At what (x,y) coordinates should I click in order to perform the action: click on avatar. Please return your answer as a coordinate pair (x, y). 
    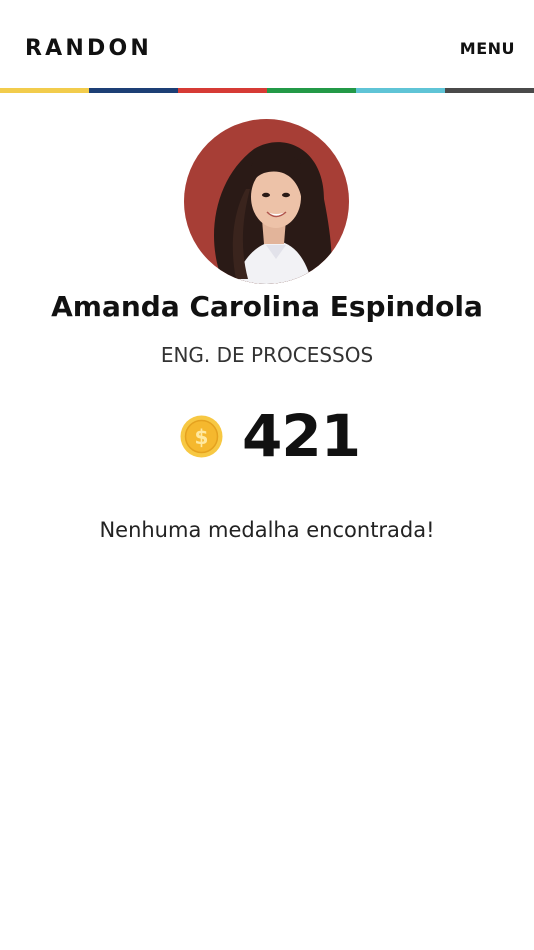
    Looking at the image, I should click on (266, 201).